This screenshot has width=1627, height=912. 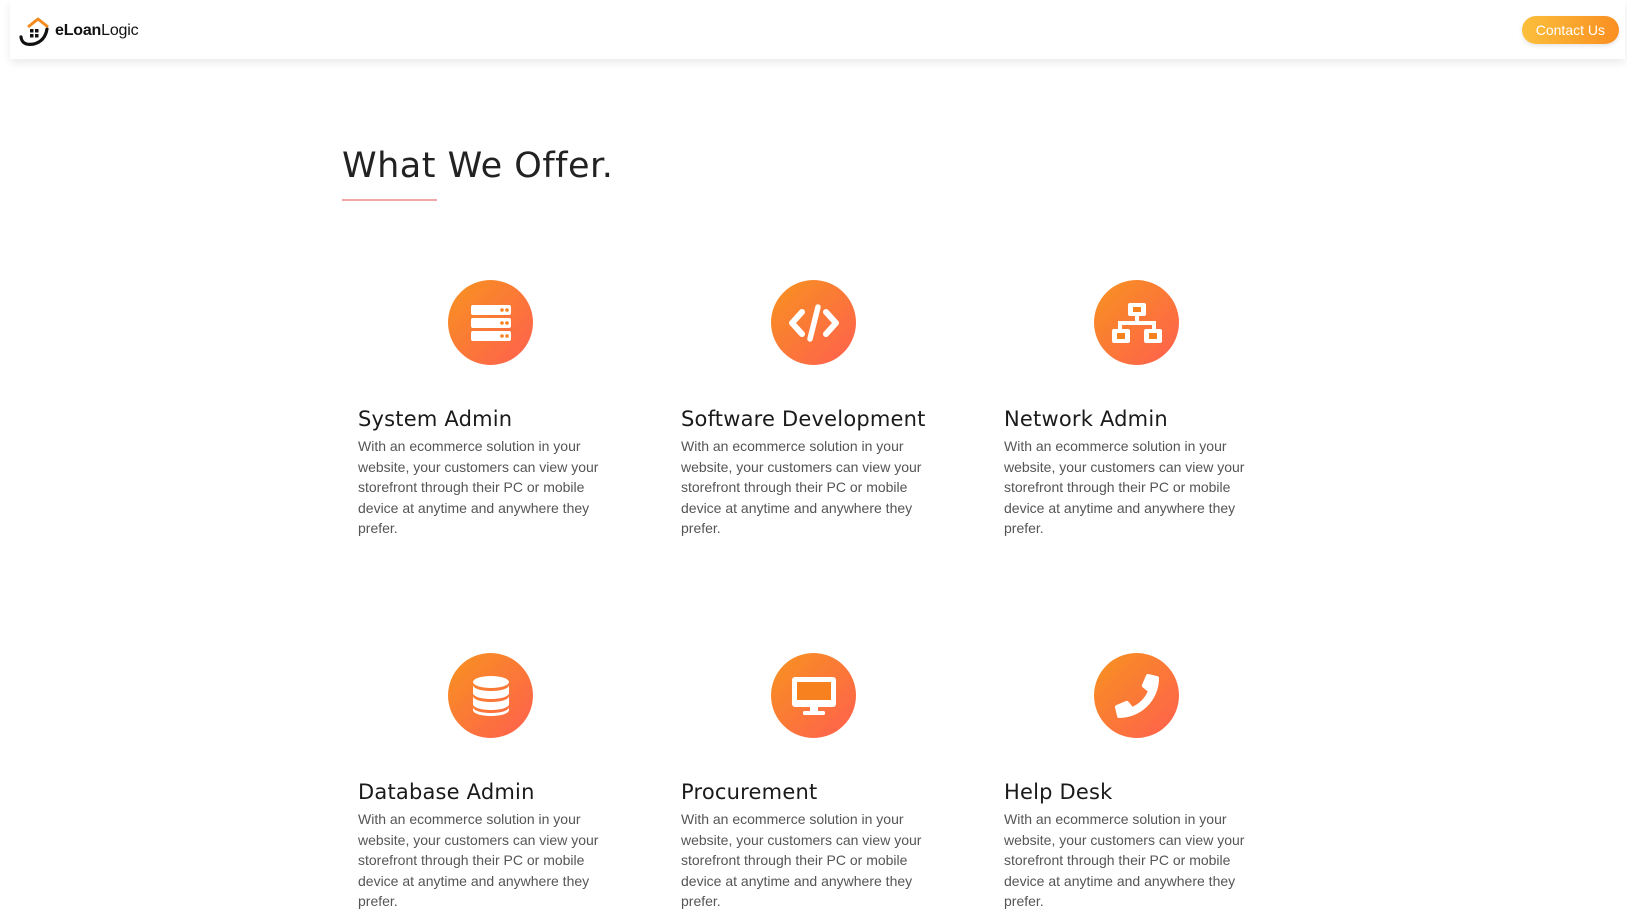 I want to click on network-icon, so click(x=1136, y=322).